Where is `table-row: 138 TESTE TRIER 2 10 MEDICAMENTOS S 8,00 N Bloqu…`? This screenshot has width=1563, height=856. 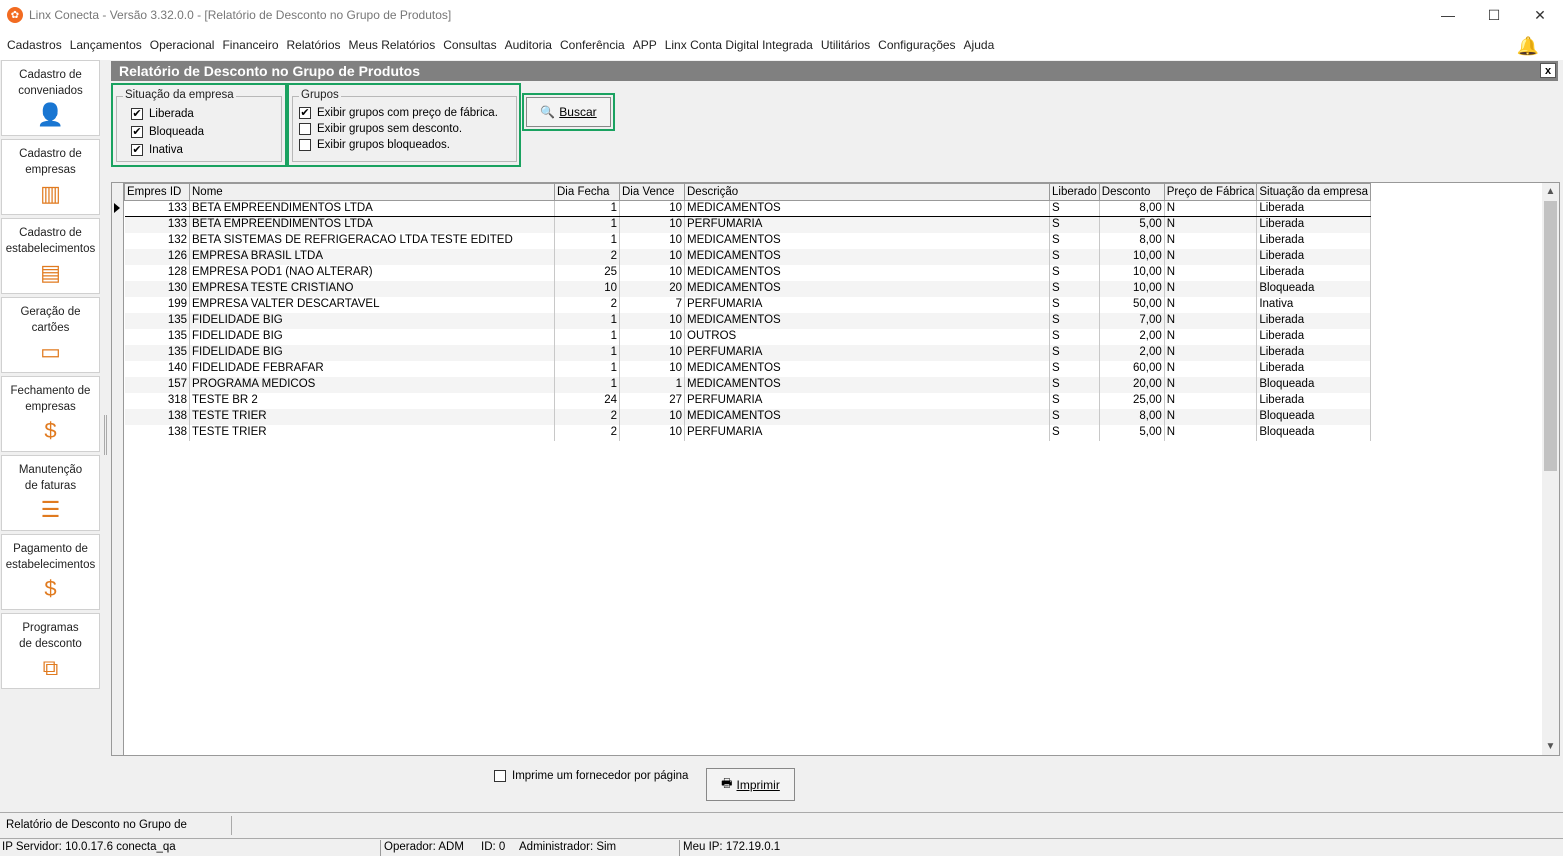 table-row: 138 TESTE TRIER 2 10 MEDICAMENTOS S 8,00 N Bloqu… is located at coordinates (748, 416).